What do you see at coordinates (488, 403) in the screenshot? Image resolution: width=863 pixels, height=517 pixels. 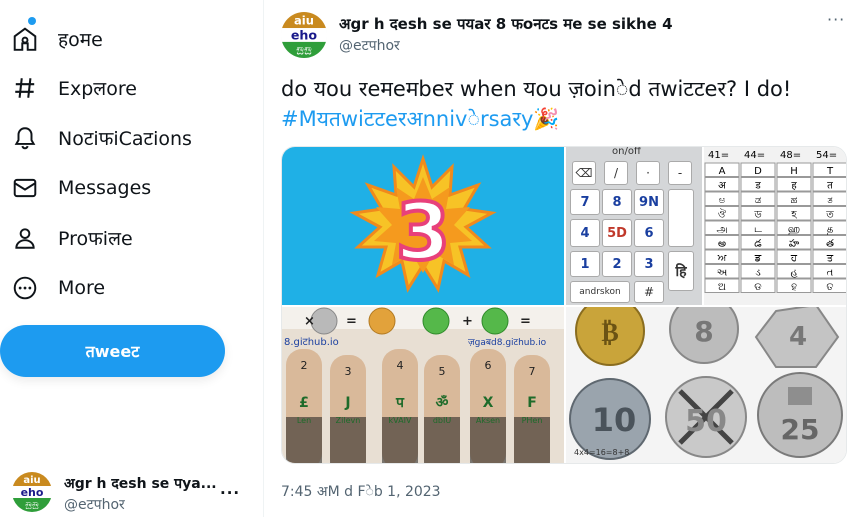 I see `finger-letter: X` at bounding box center [488, 403].